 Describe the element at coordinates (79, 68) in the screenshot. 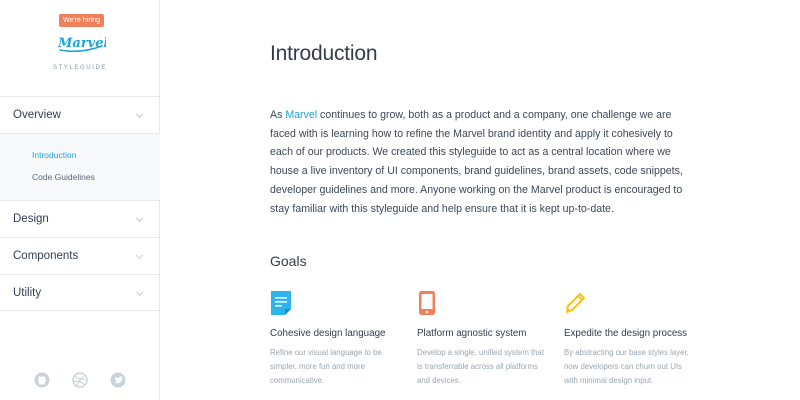

I see `styleguide-label: STYLEGUIDE` at that location.